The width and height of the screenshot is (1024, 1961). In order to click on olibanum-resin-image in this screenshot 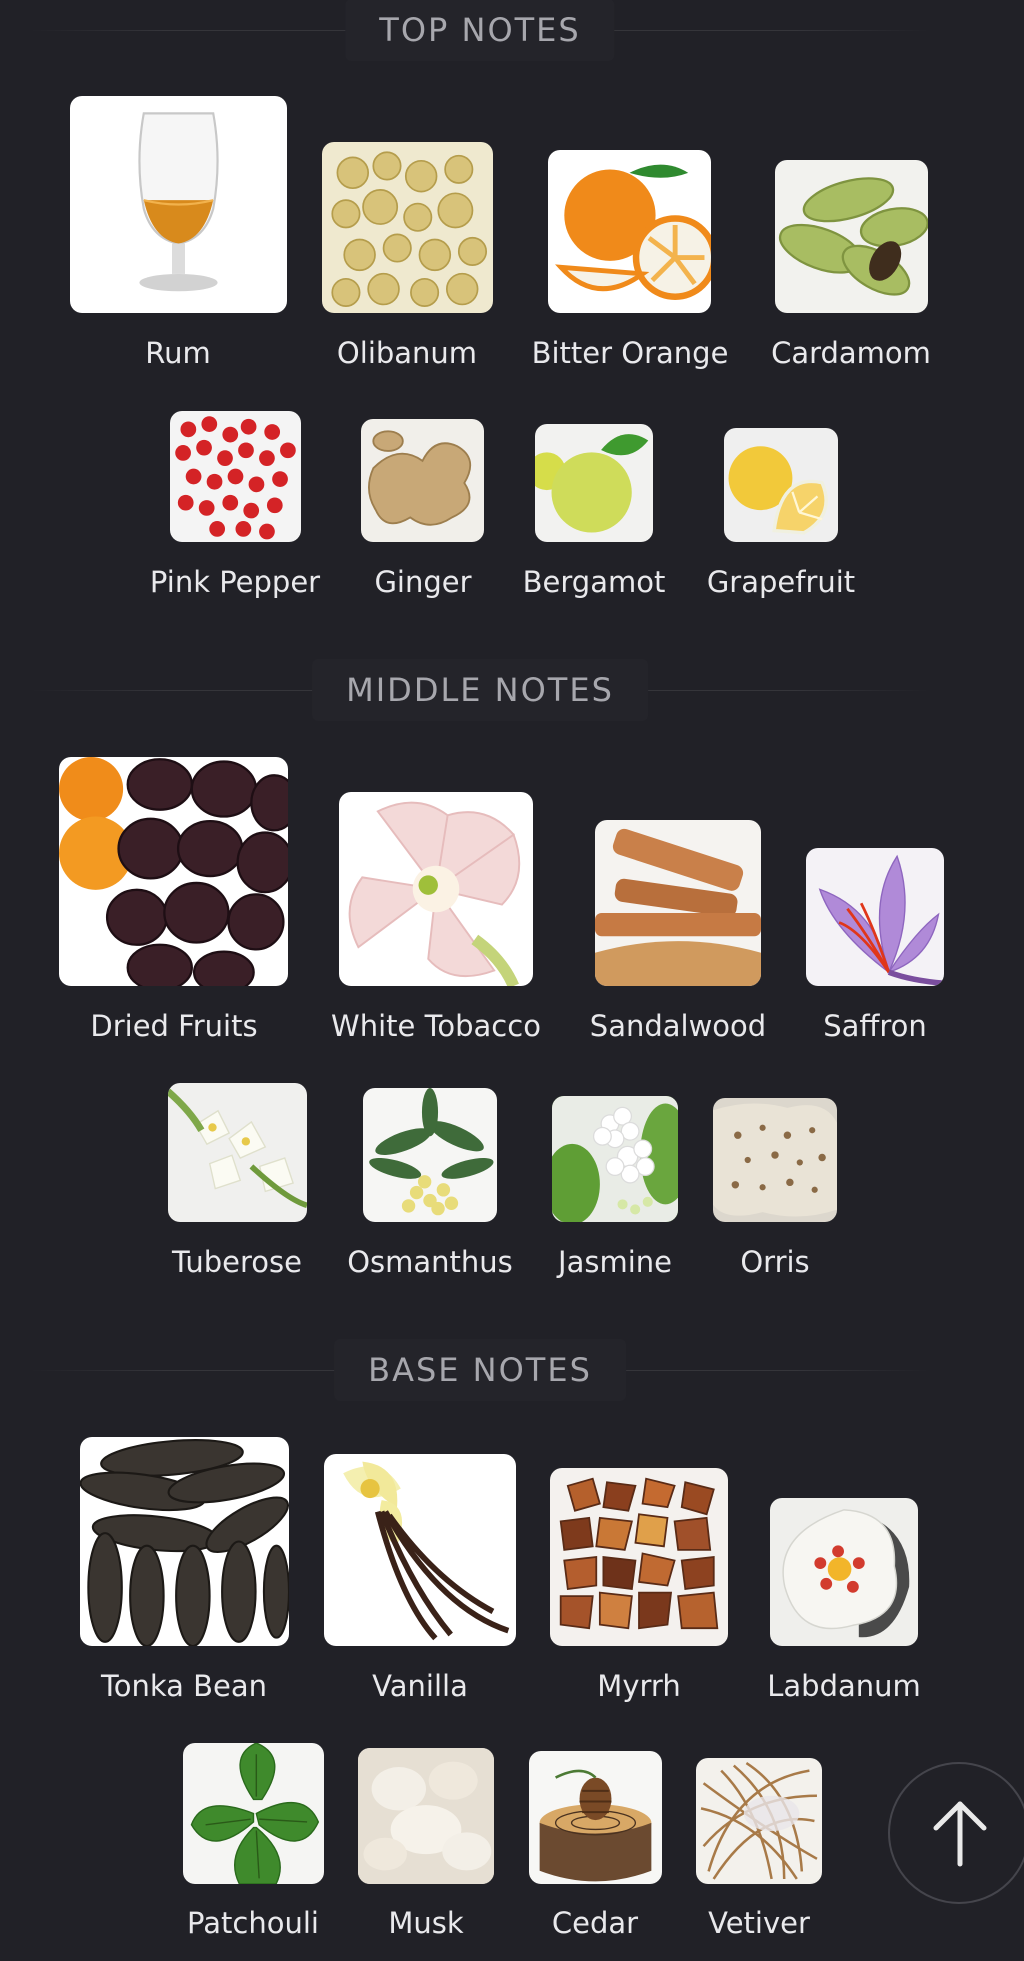, I will do `click(407, 227)`.